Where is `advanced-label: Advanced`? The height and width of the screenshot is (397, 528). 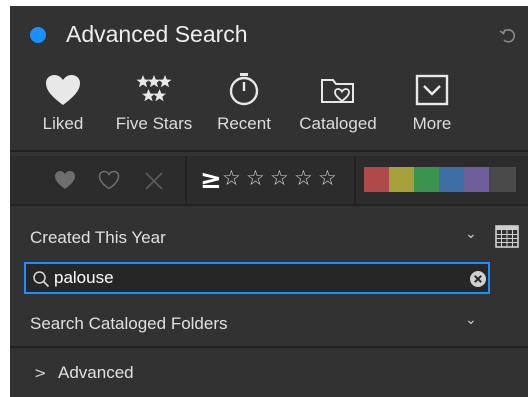
advanced-label: Advanced is located at coordinates (96, 372).